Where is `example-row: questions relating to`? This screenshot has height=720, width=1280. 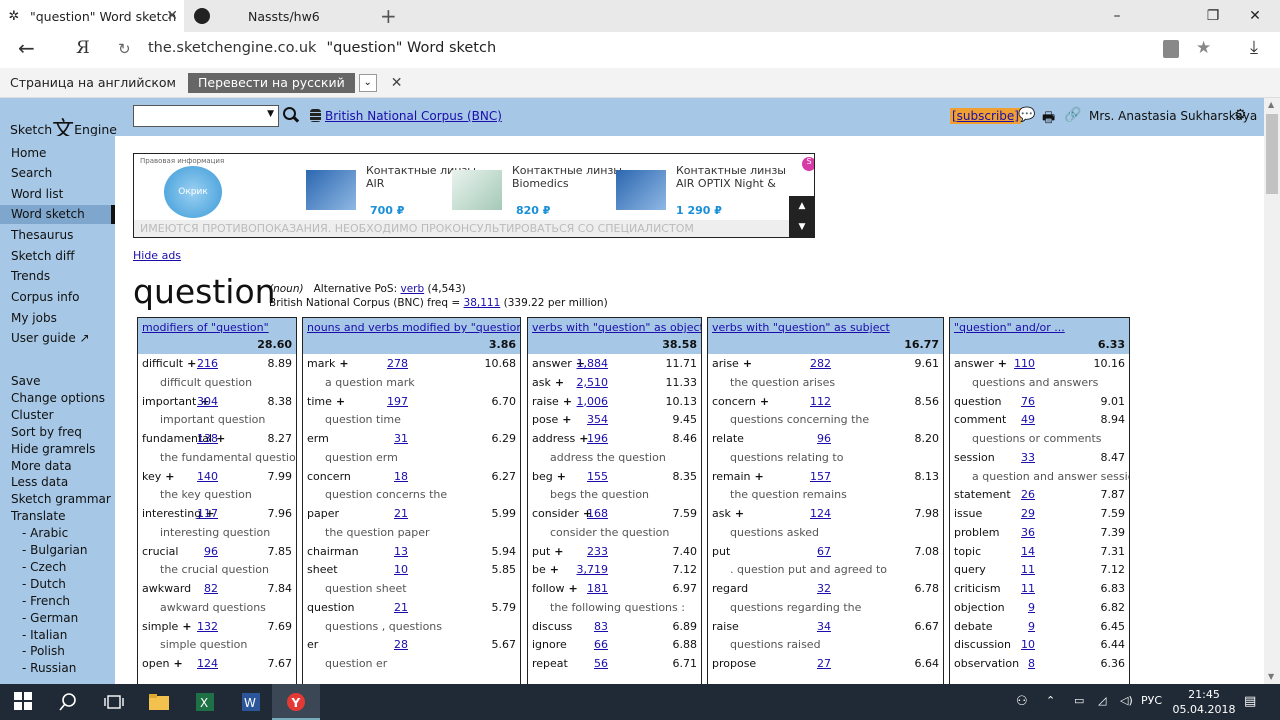 example-row: questions relating to is located at coordinates (825, 457).